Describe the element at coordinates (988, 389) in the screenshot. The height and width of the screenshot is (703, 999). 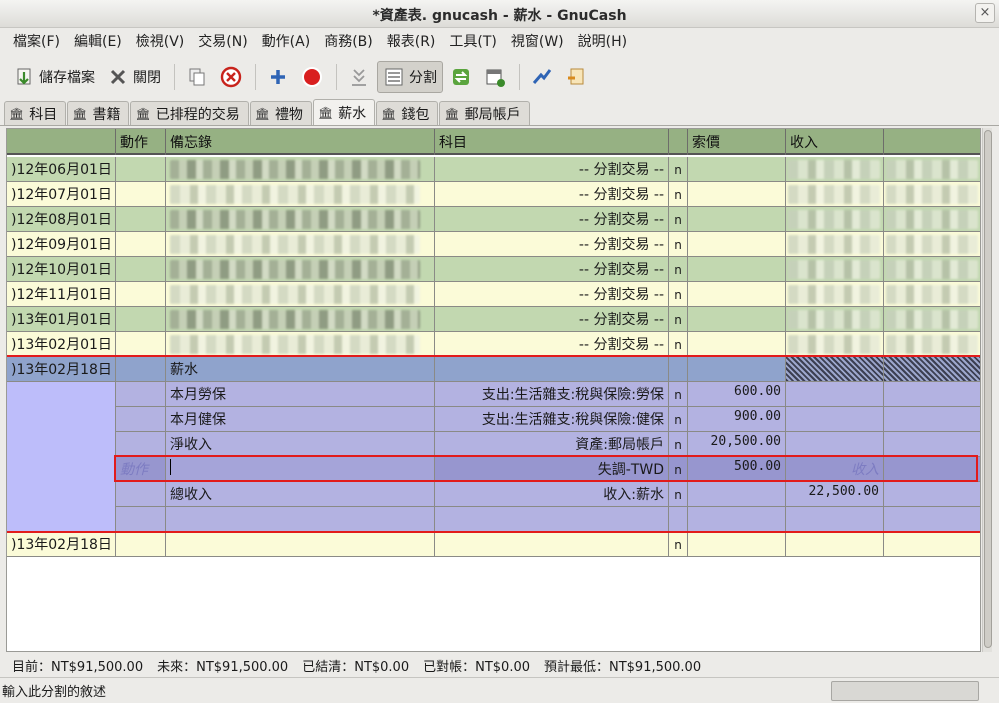
I see `scrollbar-thumb` at that location.